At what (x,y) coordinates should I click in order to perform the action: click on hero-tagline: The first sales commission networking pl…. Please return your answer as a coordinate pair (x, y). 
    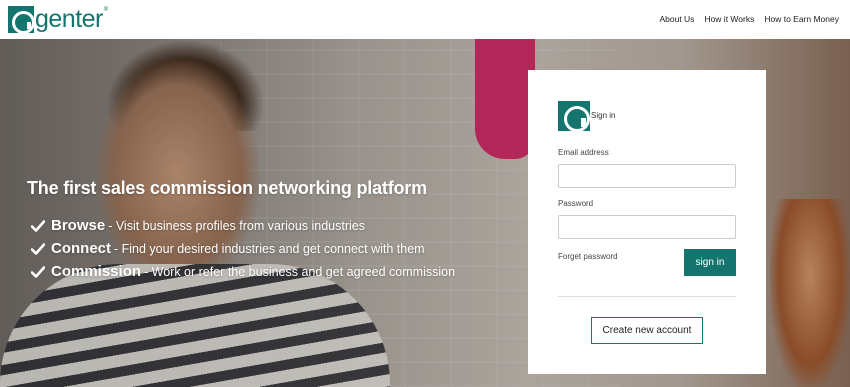
    Looking at the image, I should click on (227, 188).